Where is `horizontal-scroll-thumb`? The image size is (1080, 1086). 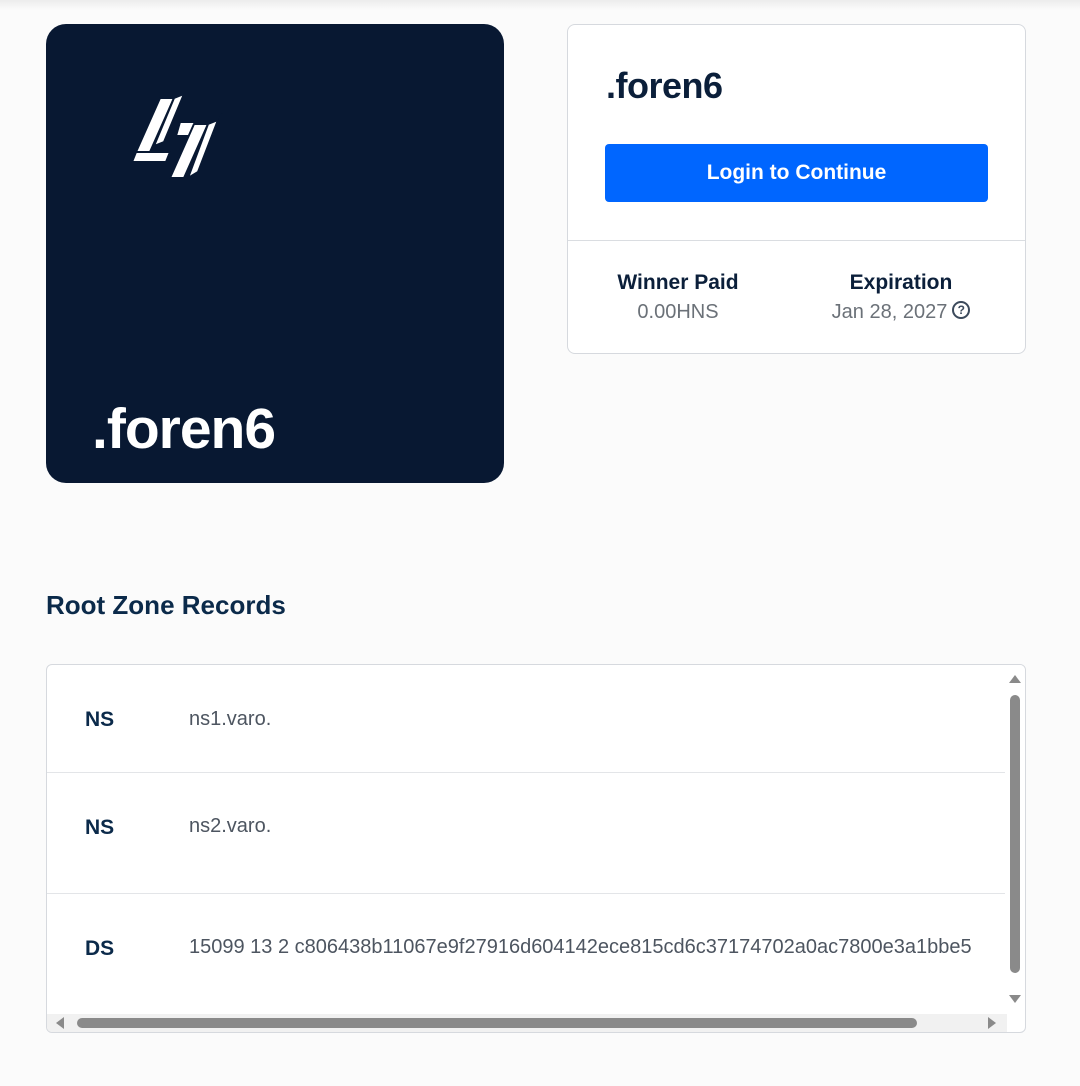
horizontal-scroll-thumb is located at coordinates (497, 1023).